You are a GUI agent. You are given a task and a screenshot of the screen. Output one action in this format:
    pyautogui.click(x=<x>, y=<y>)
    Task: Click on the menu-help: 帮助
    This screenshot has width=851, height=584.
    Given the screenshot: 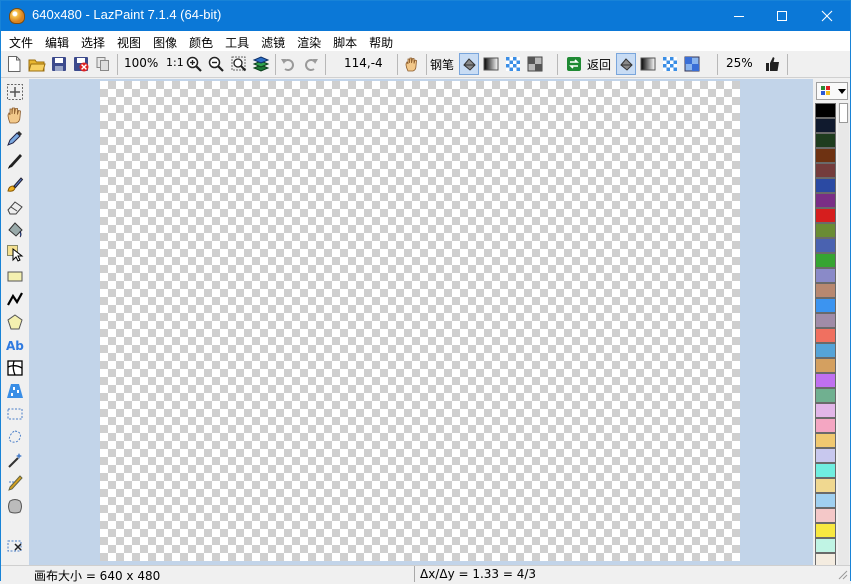 What is the action you would take?
    pyautogui.click(x=381, y=41)
    